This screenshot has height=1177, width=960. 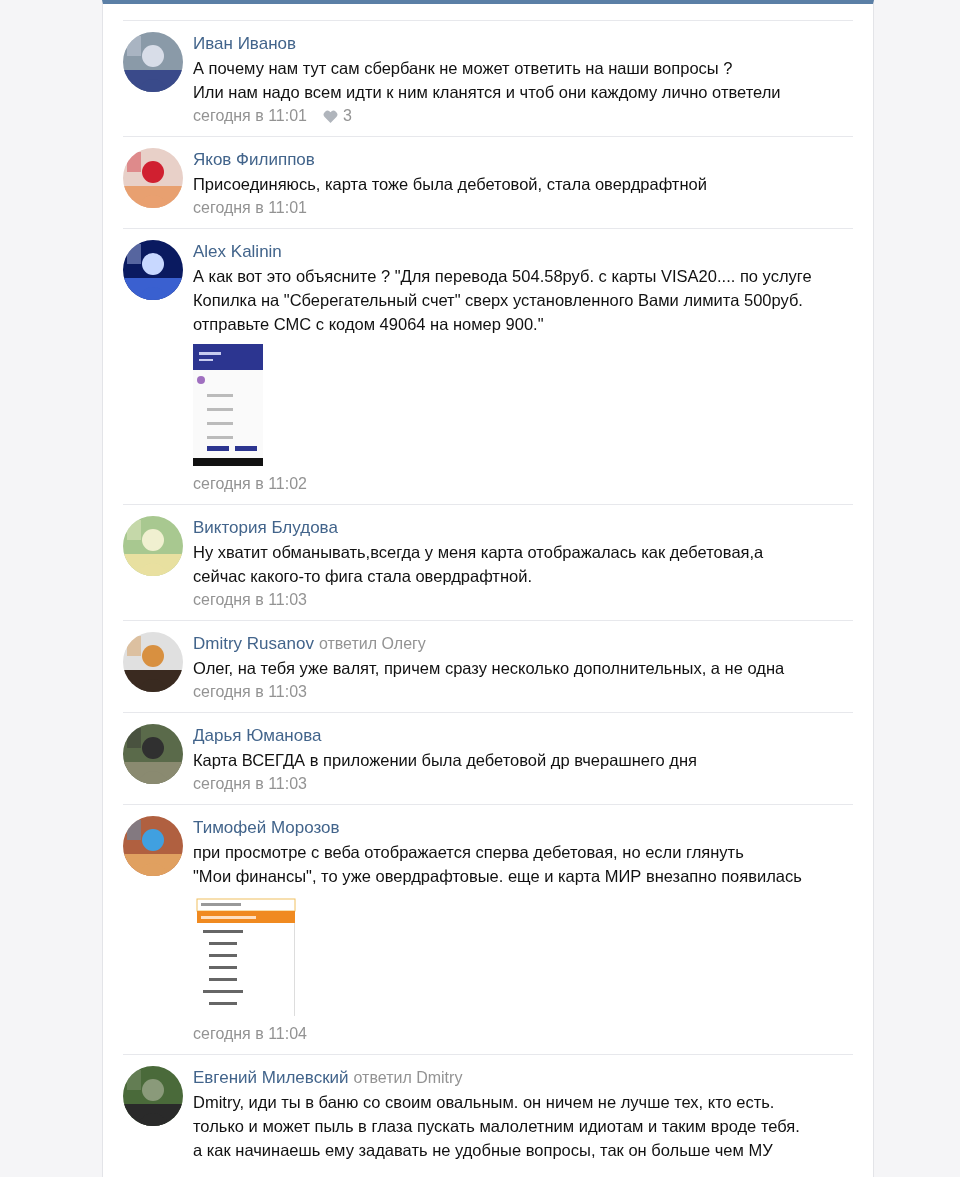 I want to click on comment-text: А как вот это объясните ? "Для перевода 504.58руб. с карты VISA20.... по услуге Копилка на "Сберегательный счет" сверх установленного Вами лимита 500руб. отправьте СМС с кодом 49064 на номер 900.", so click(x=502, y=300).